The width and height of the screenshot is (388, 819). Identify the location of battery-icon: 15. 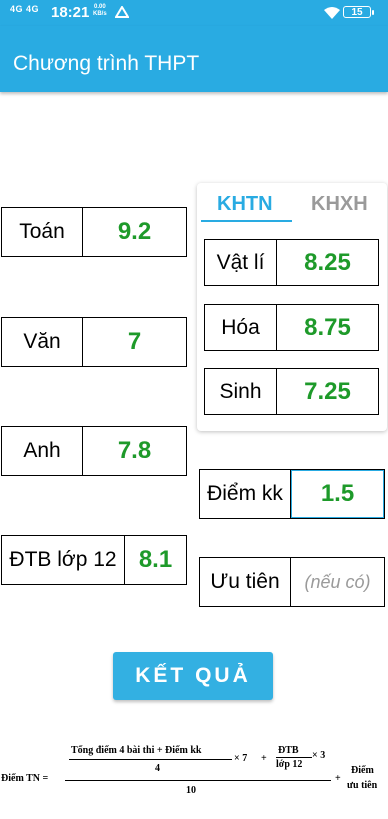
(358, 12).